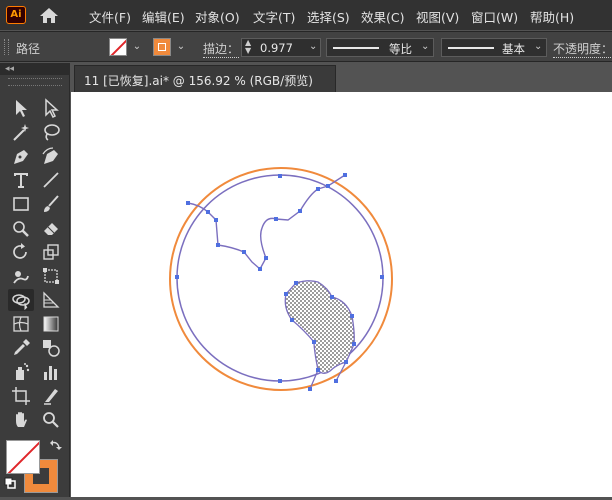  I want to click on mesh-tool, so click(21, 324).